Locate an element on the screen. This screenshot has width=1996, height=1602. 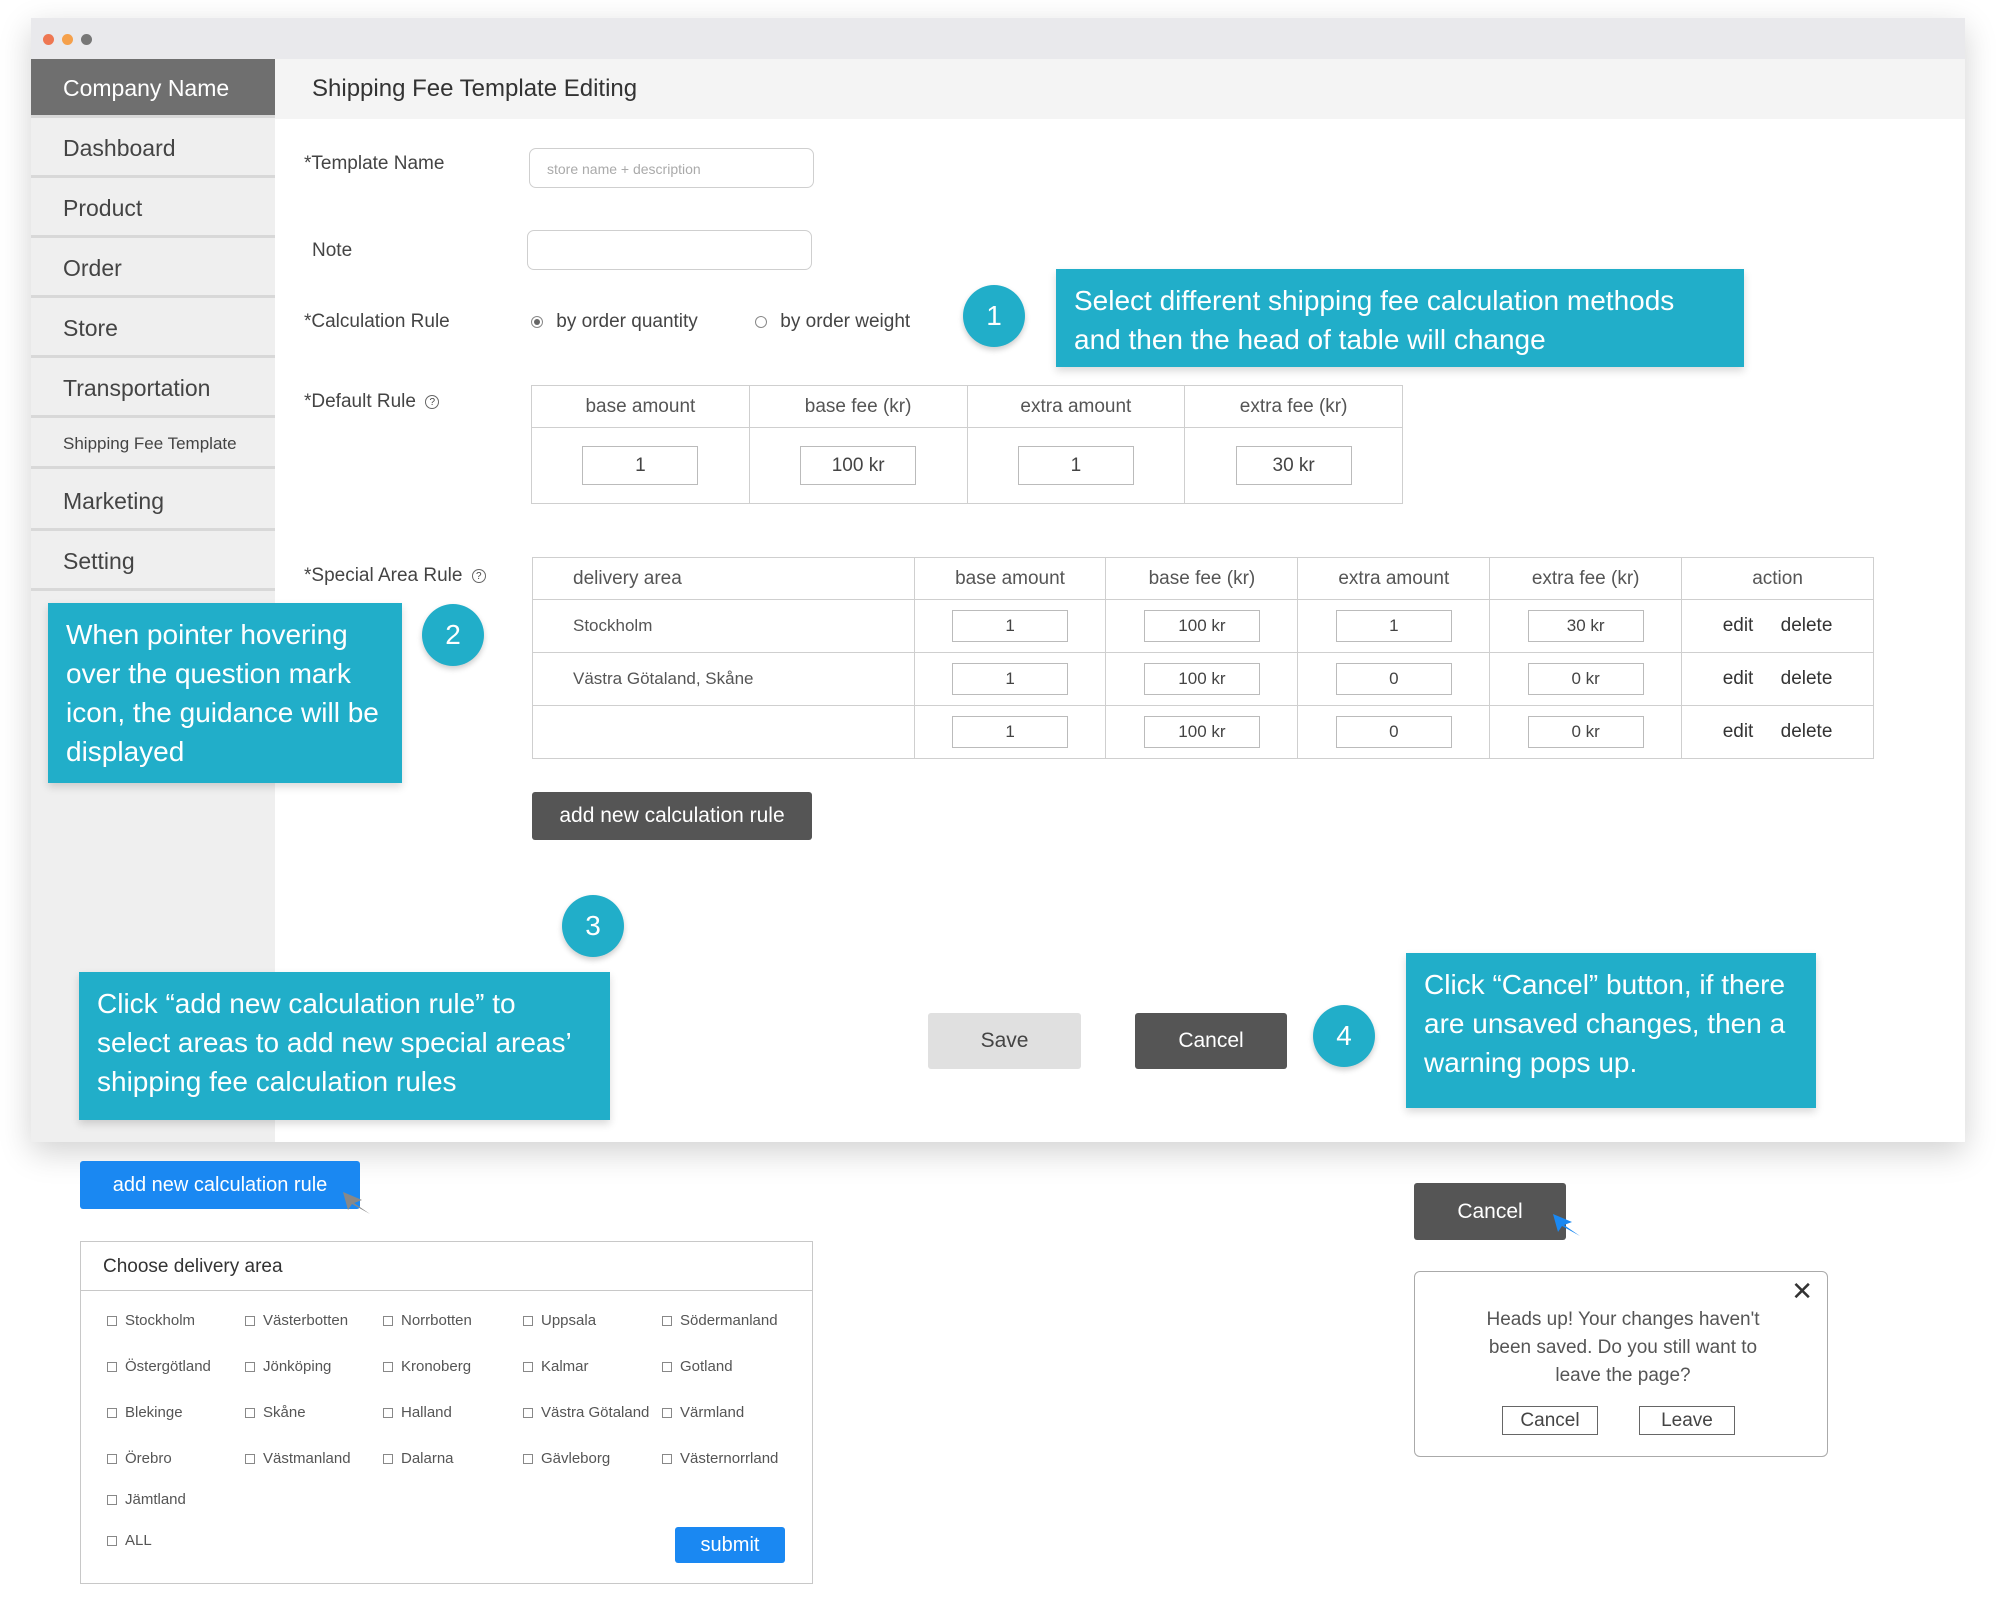
sidebar-item-setting: Setting is located at coordinates (153, 561).